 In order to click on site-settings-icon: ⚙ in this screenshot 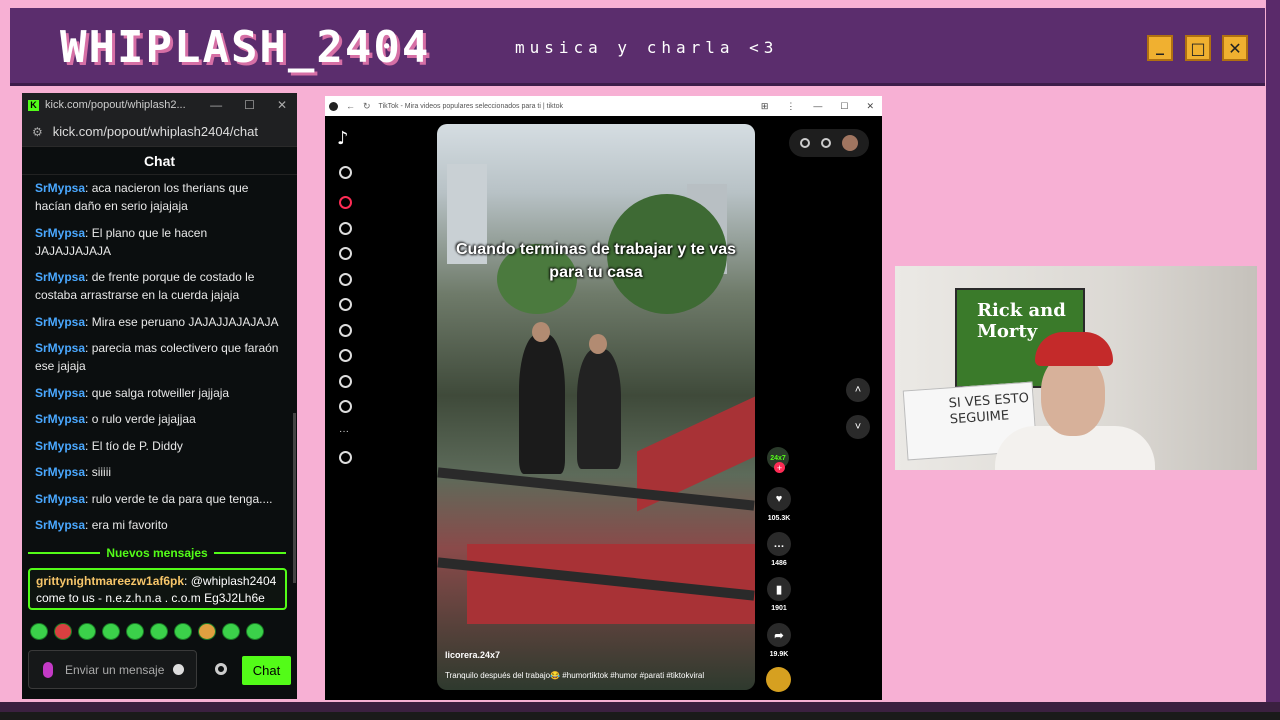, I will do `click(37, 132)`.